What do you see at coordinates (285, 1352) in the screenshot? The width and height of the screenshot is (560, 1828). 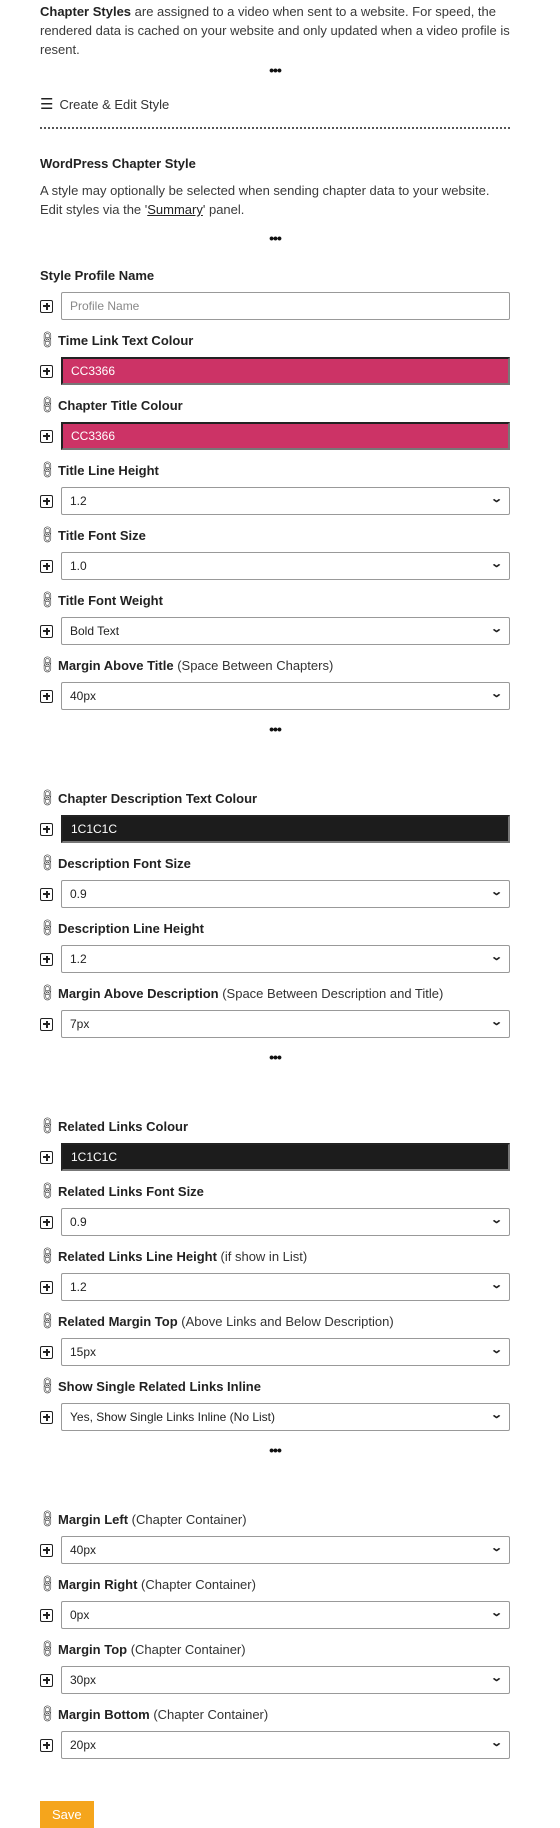 I see `select-dropdown: 15px ⌄` at bounding box center [285, 1352].